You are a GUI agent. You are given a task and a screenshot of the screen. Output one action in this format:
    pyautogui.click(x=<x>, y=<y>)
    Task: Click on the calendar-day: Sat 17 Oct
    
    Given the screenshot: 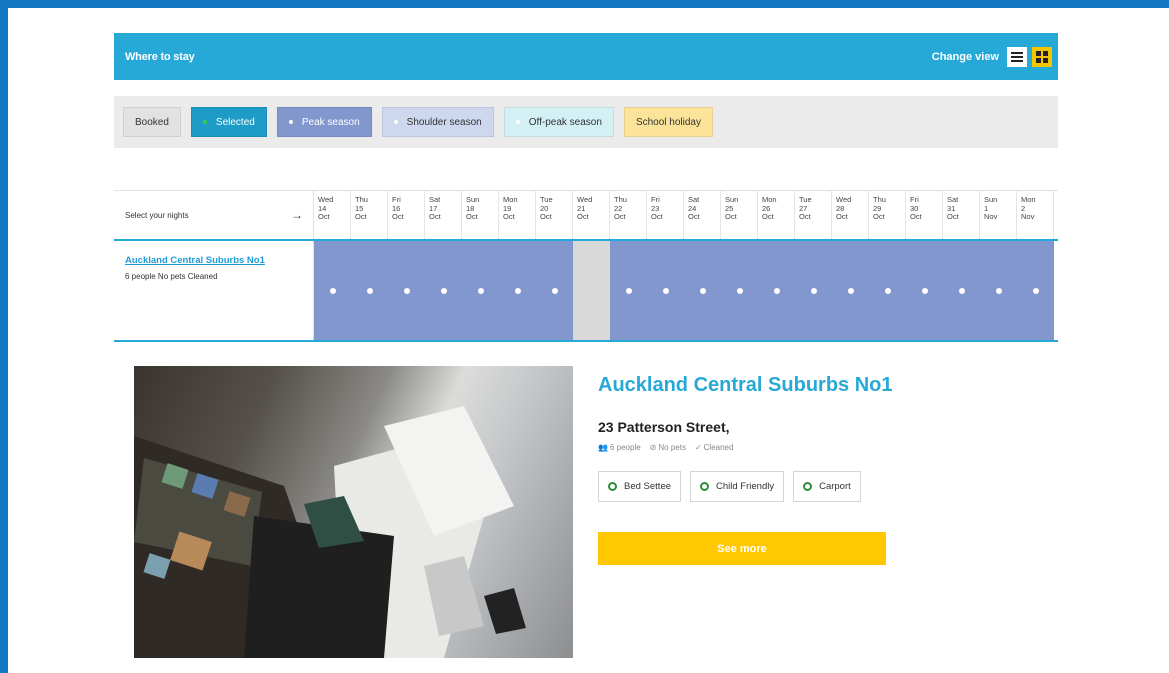 What is the action you would take?
    pyautogui.click(x=443, y=215)
    